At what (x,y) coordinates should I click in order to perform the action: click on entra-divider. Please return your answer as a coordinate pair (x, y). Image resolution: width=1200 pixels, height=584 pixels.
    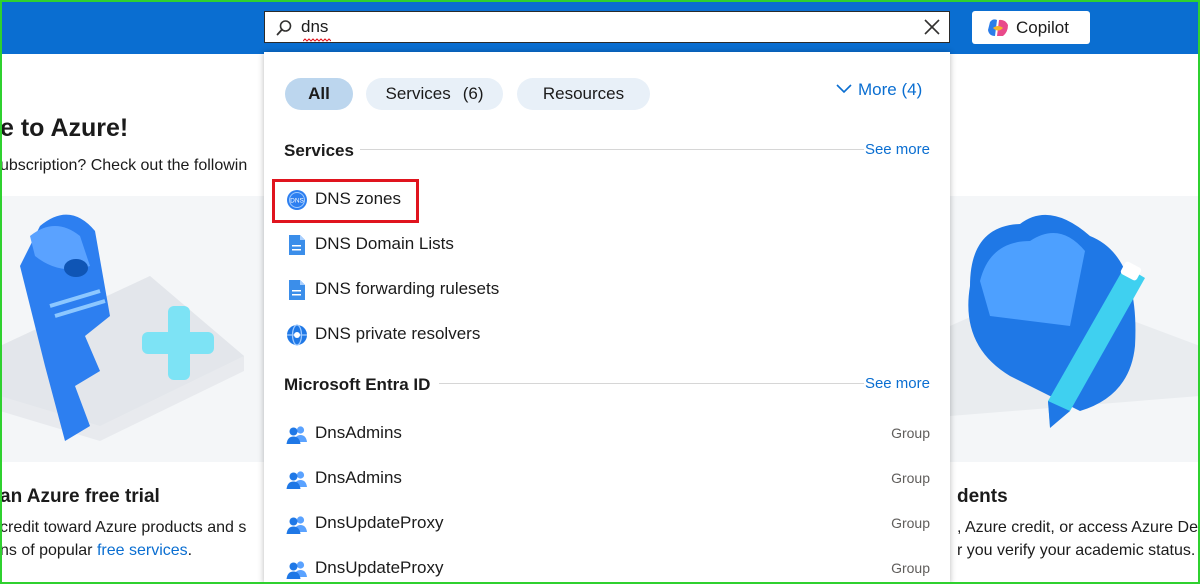
    Looking at the image, I should click on (651, 383).